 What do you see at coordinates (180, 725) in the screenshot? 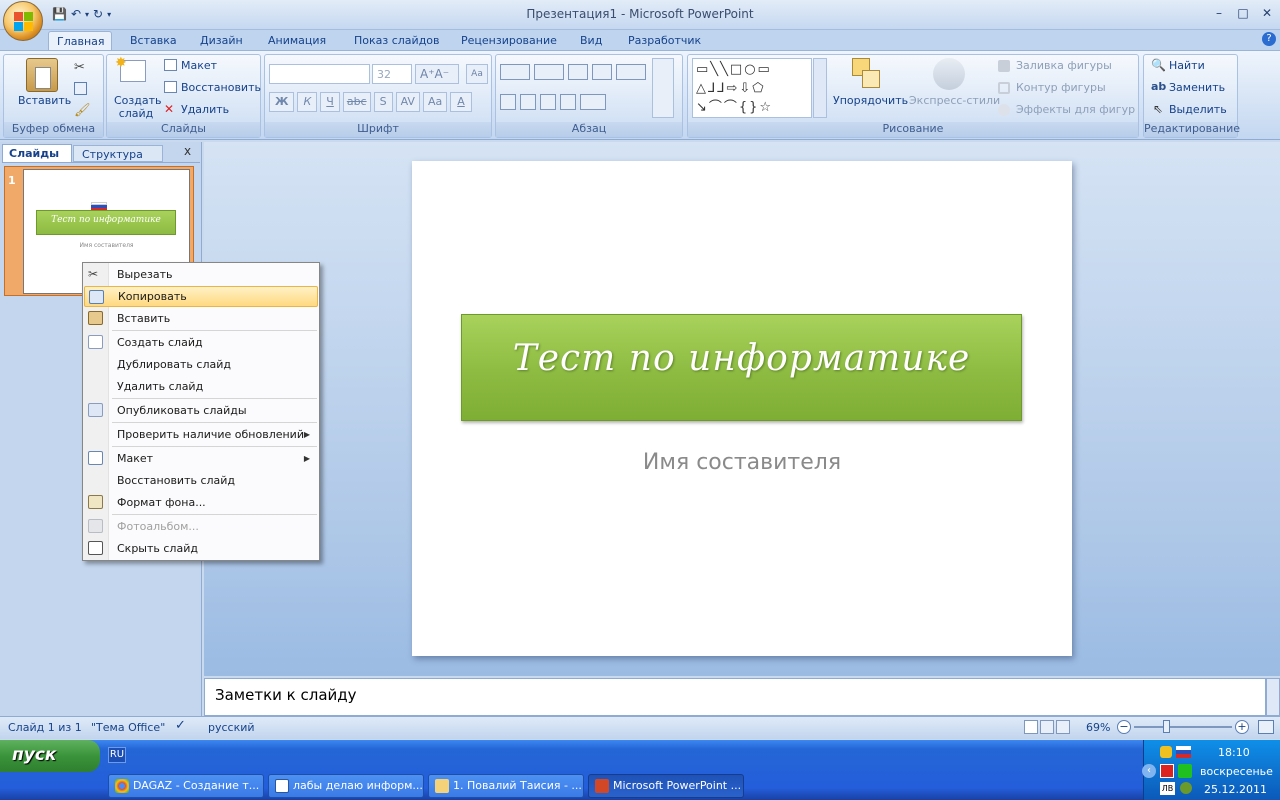
I see `spellcheck-icon: ✓` at bounding box center [180, 725].